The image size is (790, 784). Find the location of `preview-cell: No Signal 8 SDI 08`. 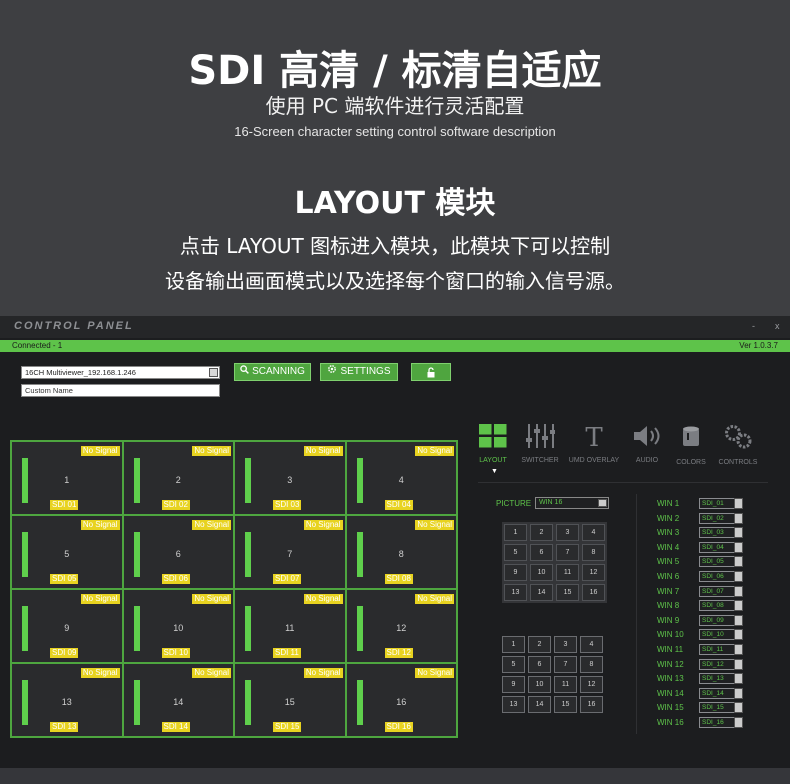

preview-cell: No Signal 8 SDI 08 is located at coordinates (401, 552).